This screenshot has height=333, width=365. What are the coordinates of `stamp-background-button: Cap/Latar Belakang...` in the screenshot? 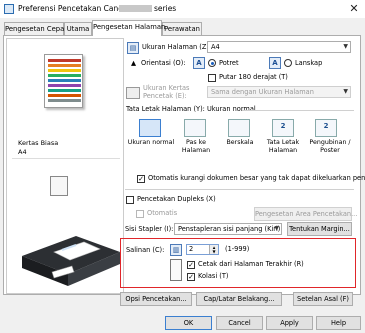 It's located at (239, 299).